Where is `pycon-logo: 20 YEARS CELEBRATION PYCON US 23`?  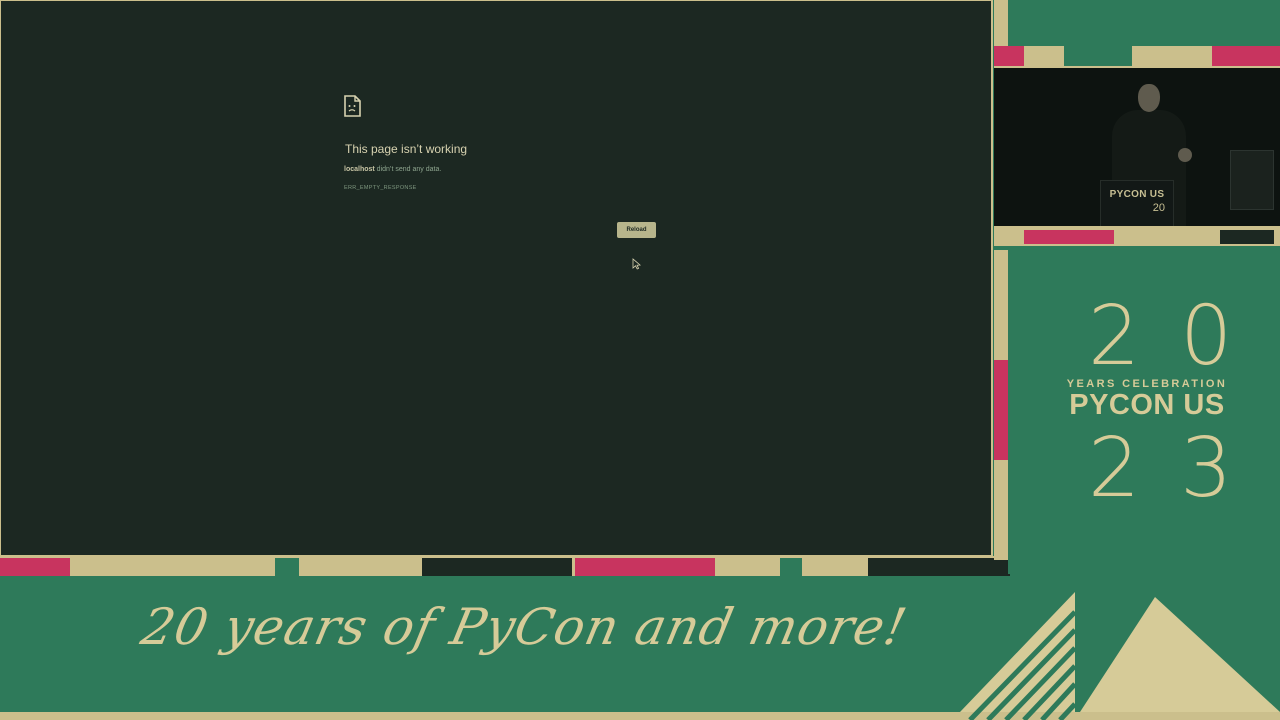
pycon-logo: 20 YEARS CELEBRATION PYCON US 23 is located at coordinates (1147, 406).